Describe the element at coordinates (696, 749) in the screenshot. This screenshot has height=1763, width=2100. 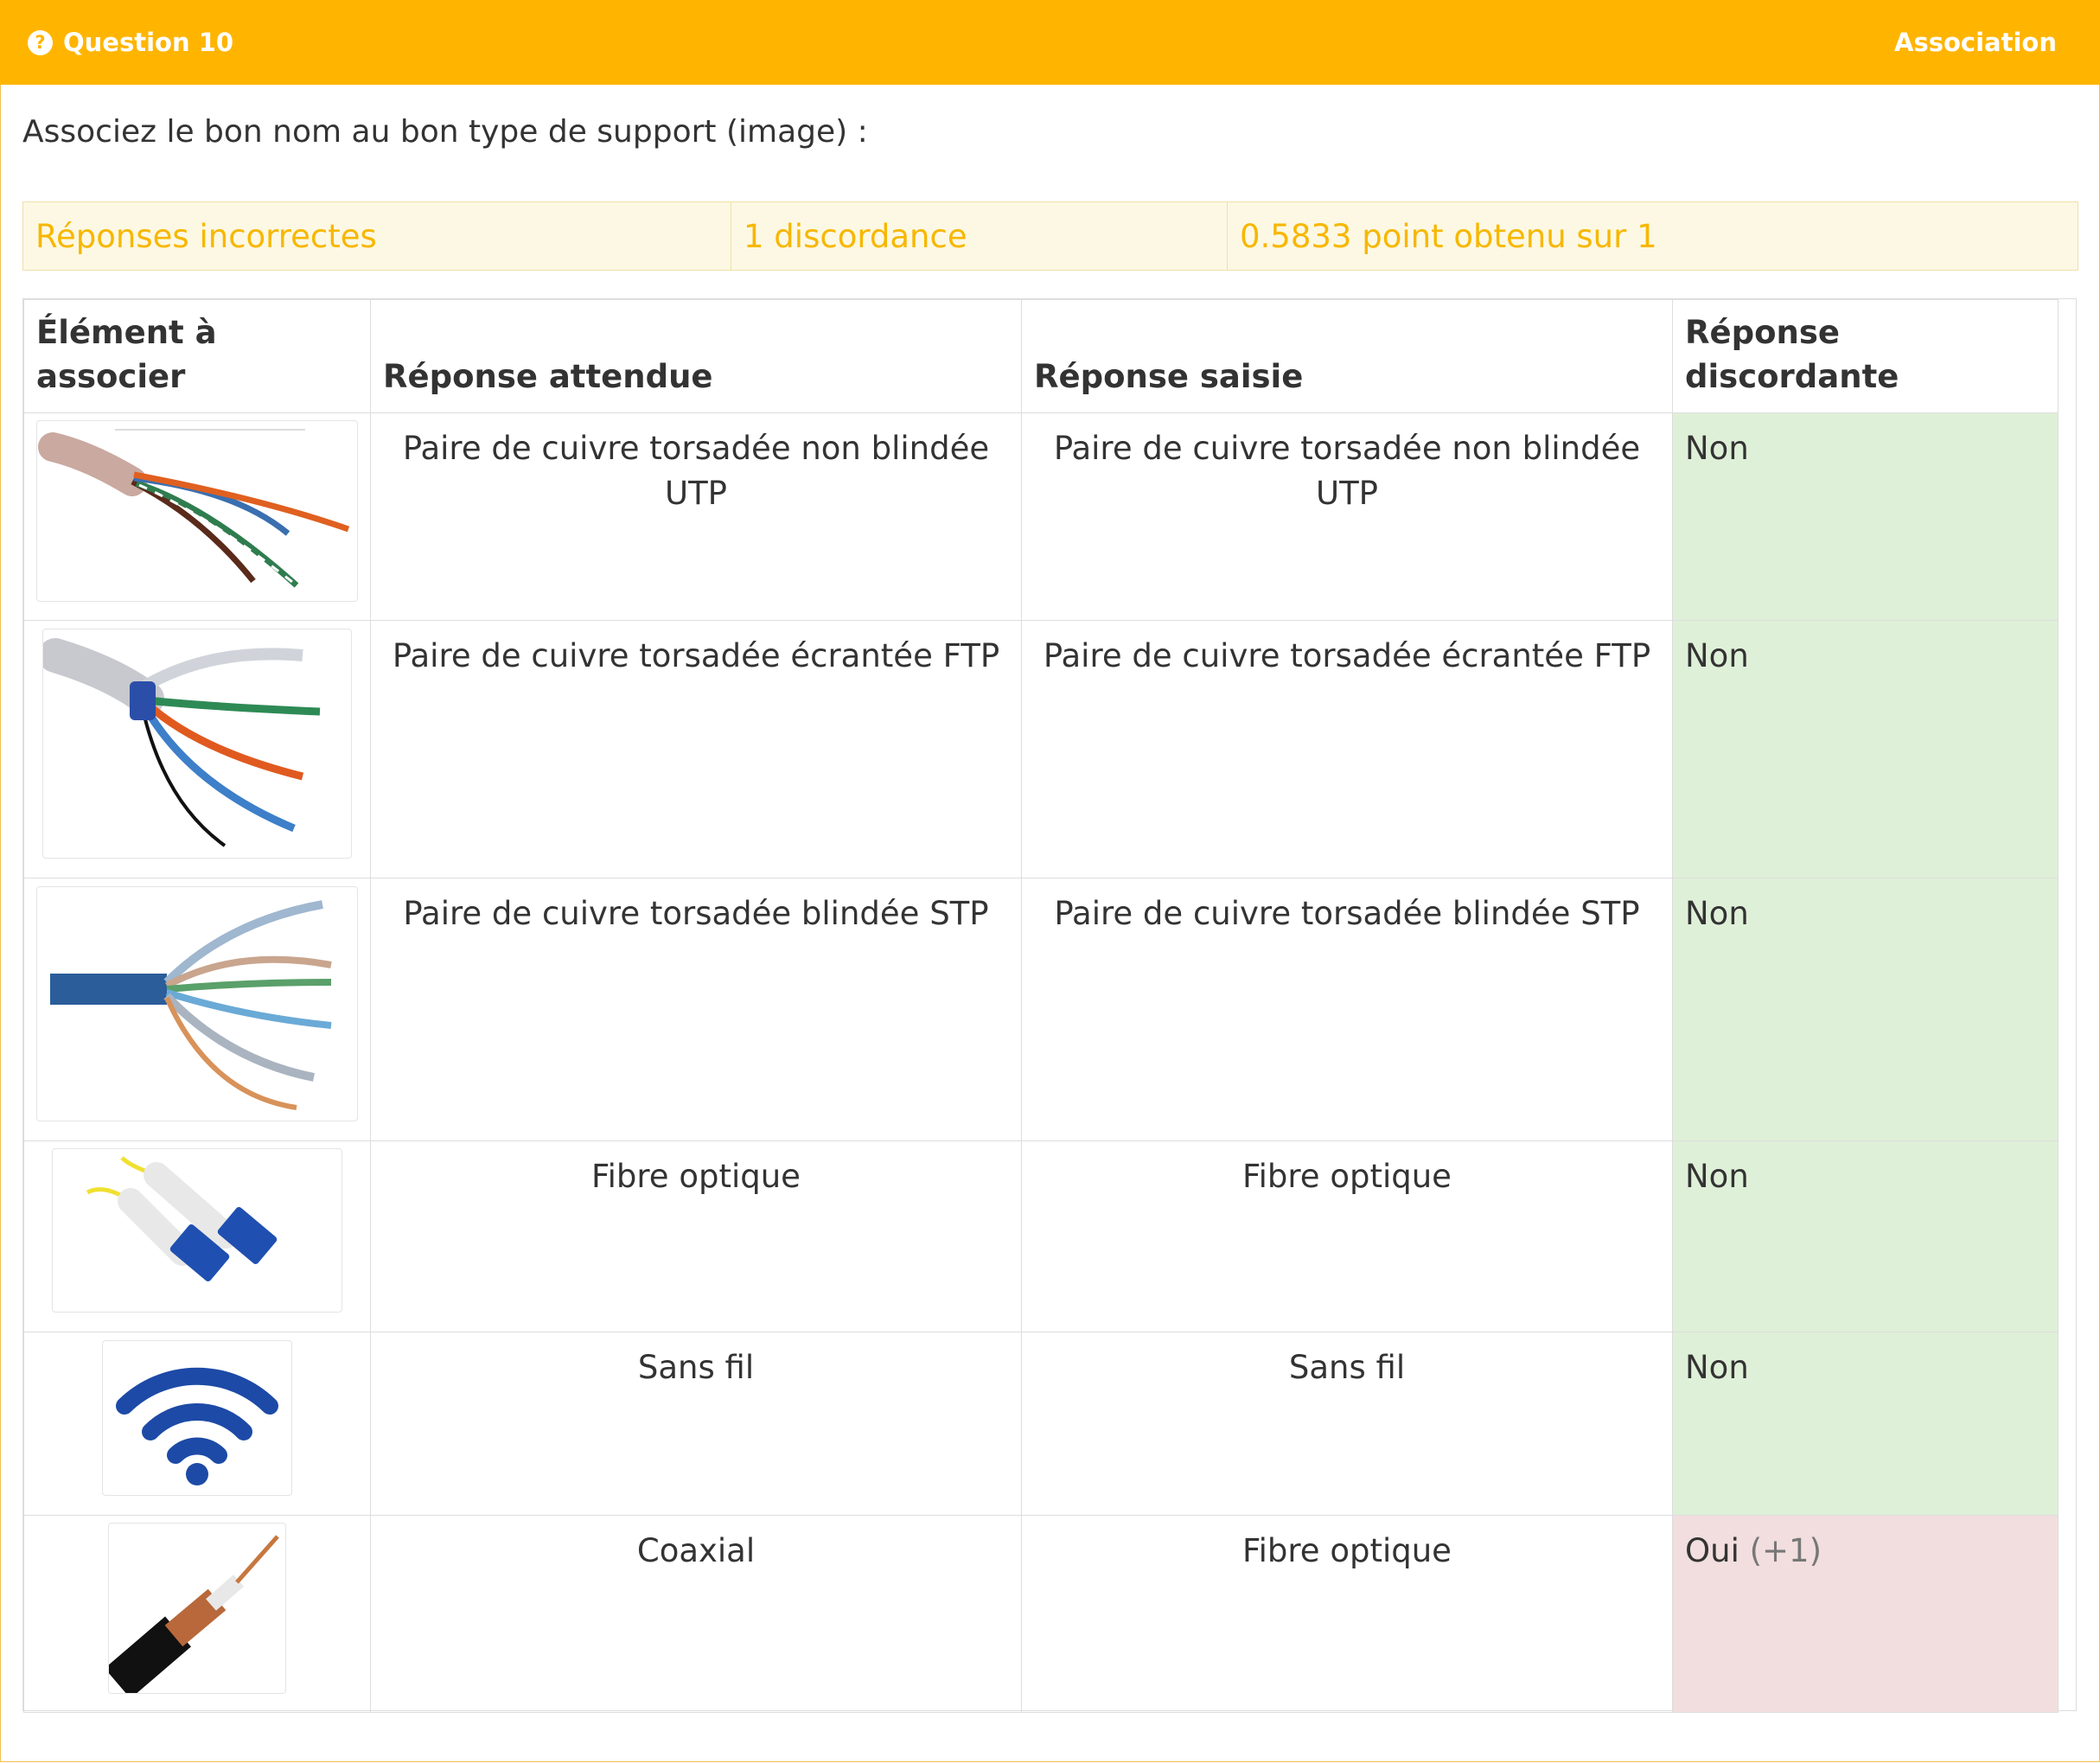
I see `expected-answer: Paire de cuivre torsadée écrantée FTP` at that location.